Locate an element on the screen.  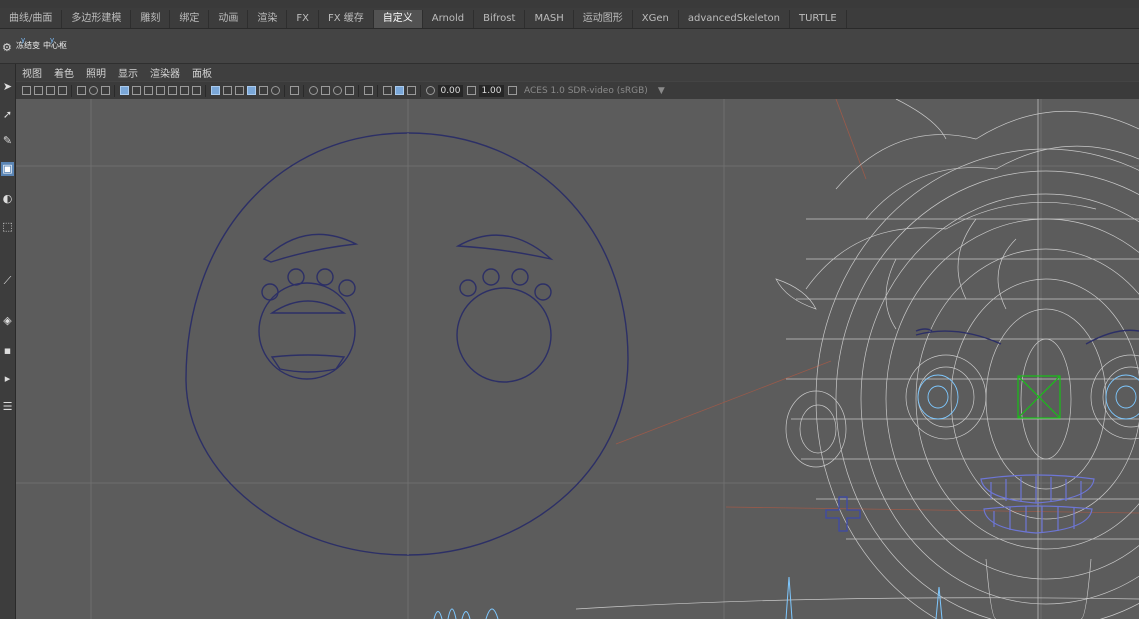
pan-zoom-icon is located at coordinates (93, 90).